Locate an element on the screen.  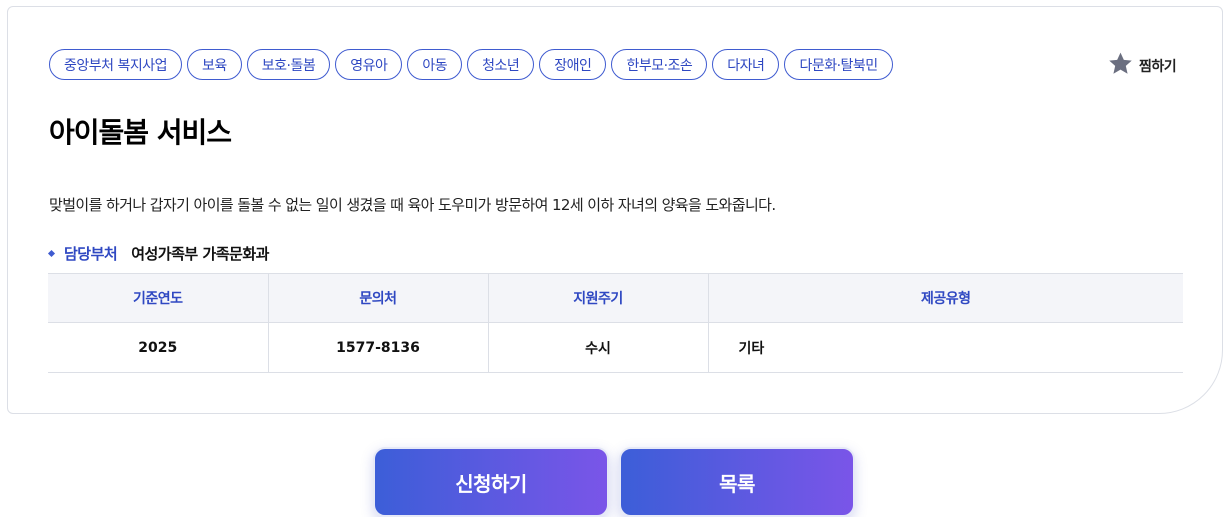
cell-type: 기타 is located at coordinates (945, 347).